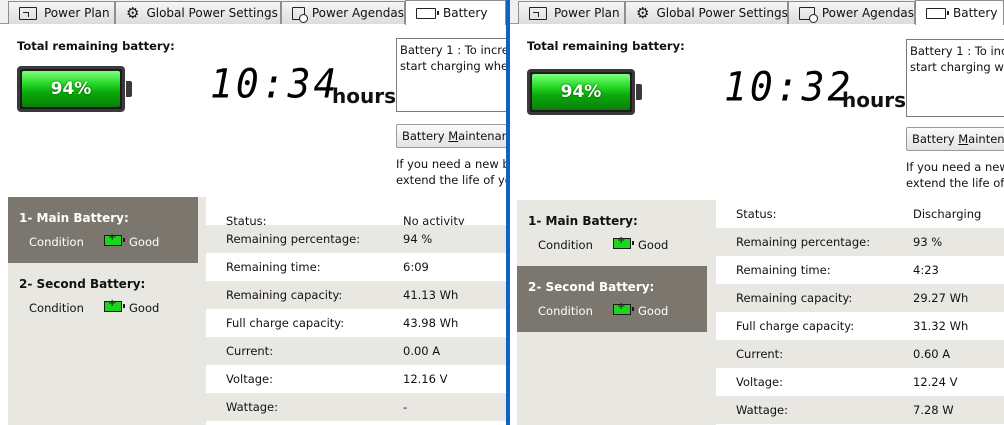 This screenshot has height=425, width=1004. I want to click on detail-value: 12.16 V, so click(425, 379).